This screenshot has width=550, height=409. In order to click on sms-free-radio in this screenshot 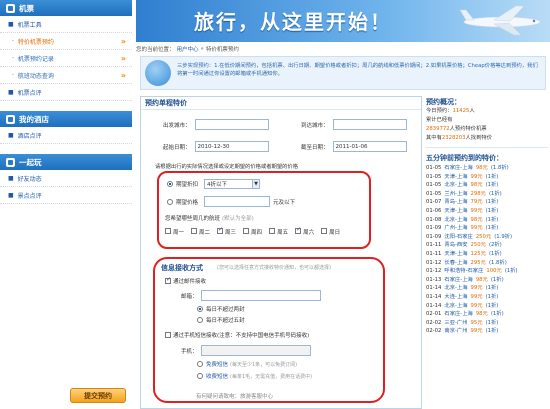, I will do `click(200, 364)`.